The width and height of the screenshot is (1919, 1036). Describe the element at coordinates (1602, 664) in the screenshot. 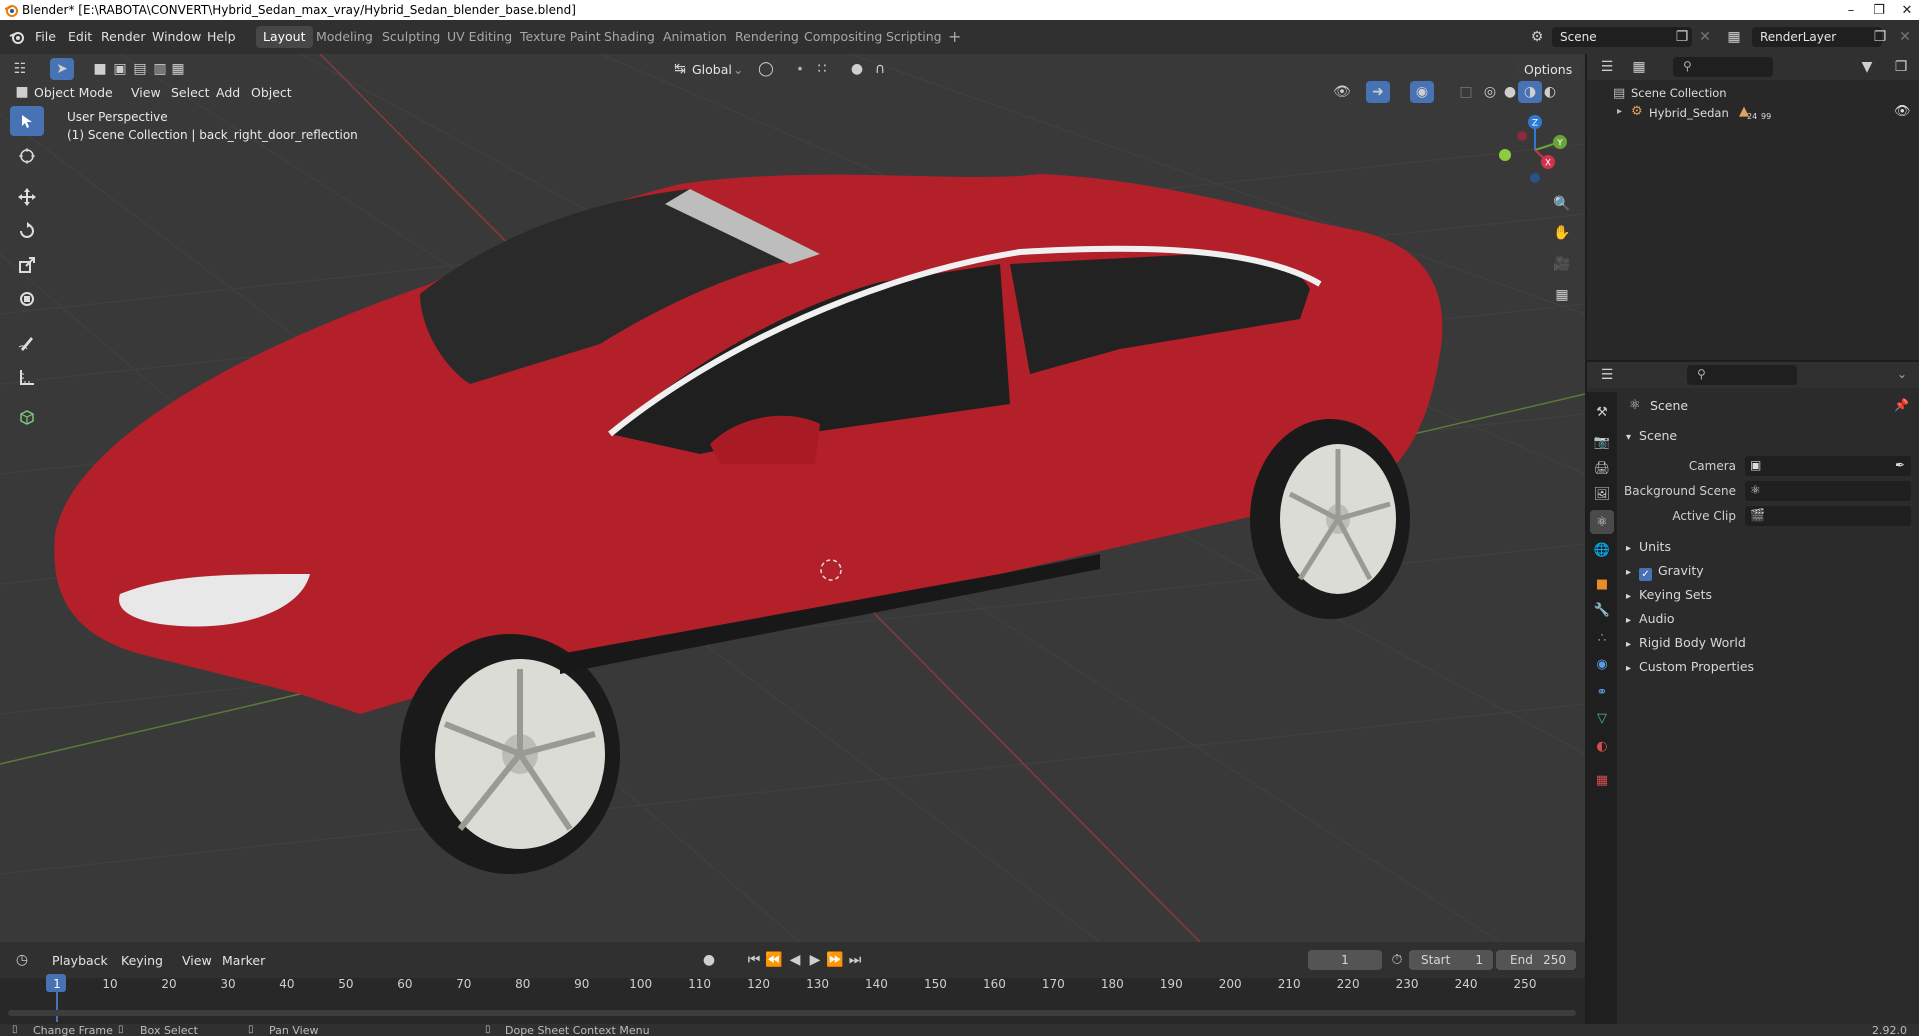

I see `physics-tab-icon: ◉` at that location.